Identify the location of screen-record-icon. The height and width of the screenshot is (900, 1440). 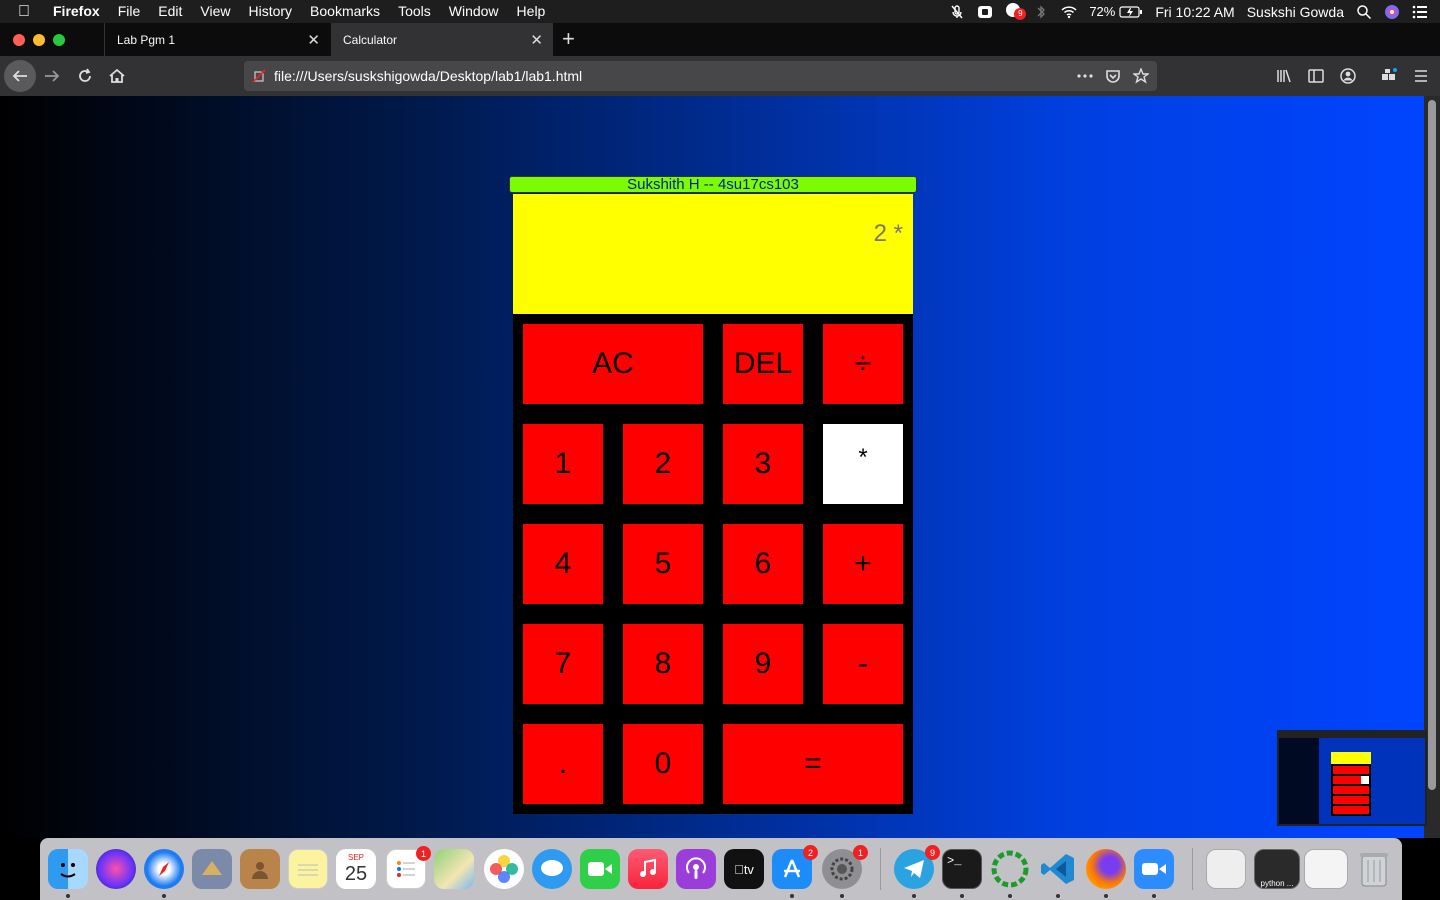
(985, 12).